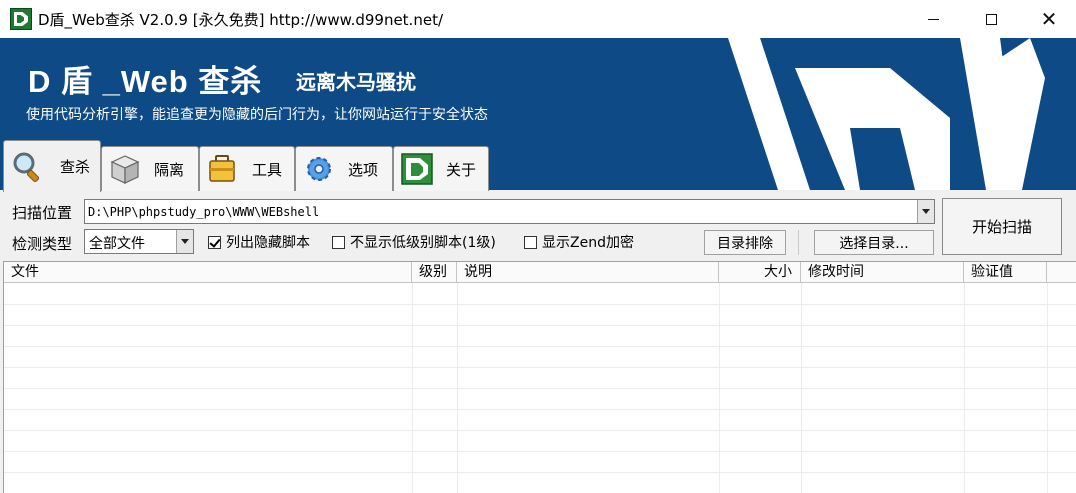  I want to click on magnifier-icon, so click(26, 167).